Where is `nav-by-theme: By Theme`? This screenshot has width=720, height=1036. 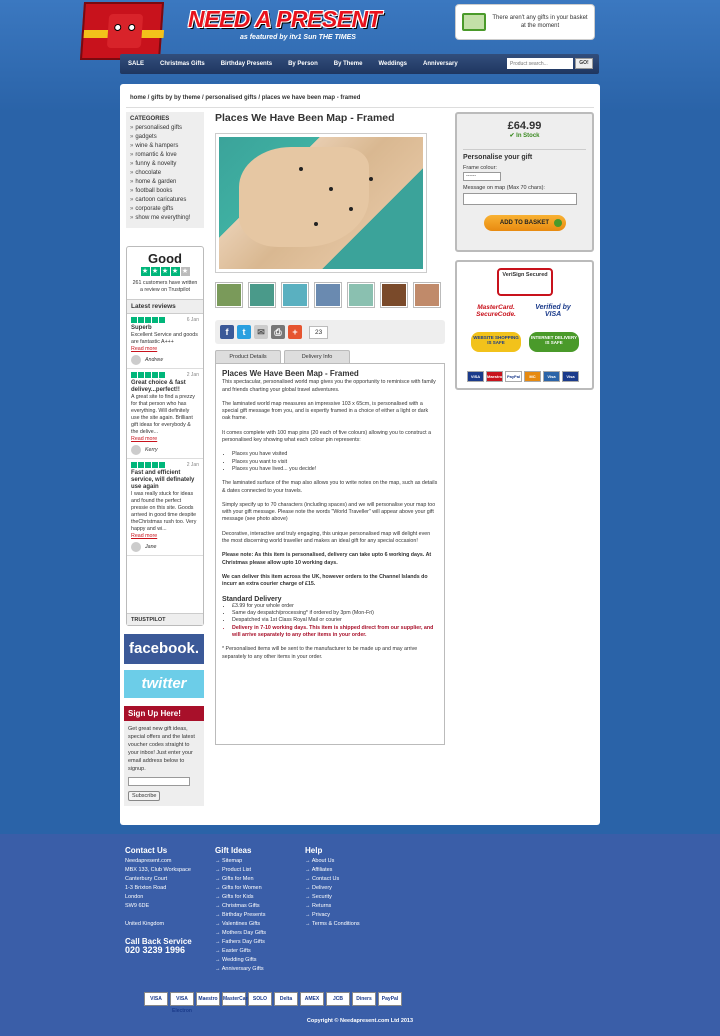
nav-by-theme: By Theme is located at coordinates (348, 64).